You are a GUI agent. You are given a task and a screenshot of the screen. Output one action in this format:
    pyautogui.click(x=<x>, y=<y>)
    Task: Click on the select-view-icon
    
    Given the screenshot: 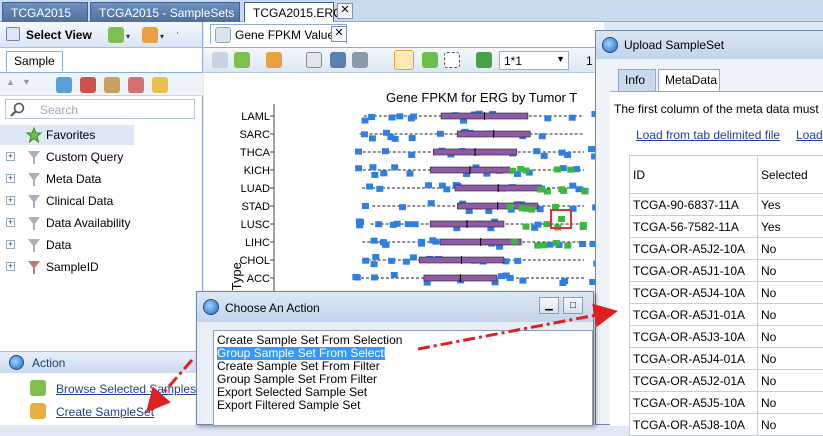 What is the action you would take?
    pyautogui.click(x=13, y=34)
    